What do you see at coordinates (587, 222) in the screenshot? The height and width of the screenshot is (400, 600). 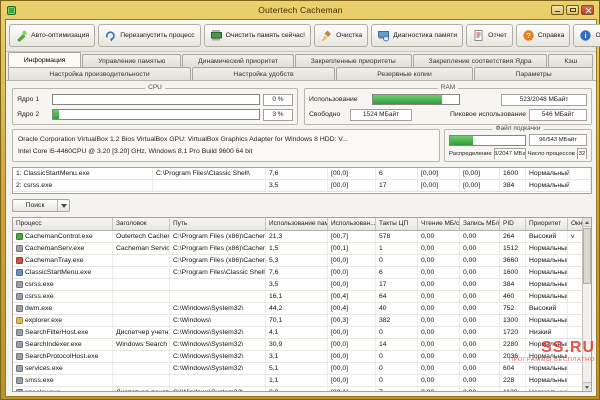 I see `scroll-up-button` at bounding box center [587, 222].